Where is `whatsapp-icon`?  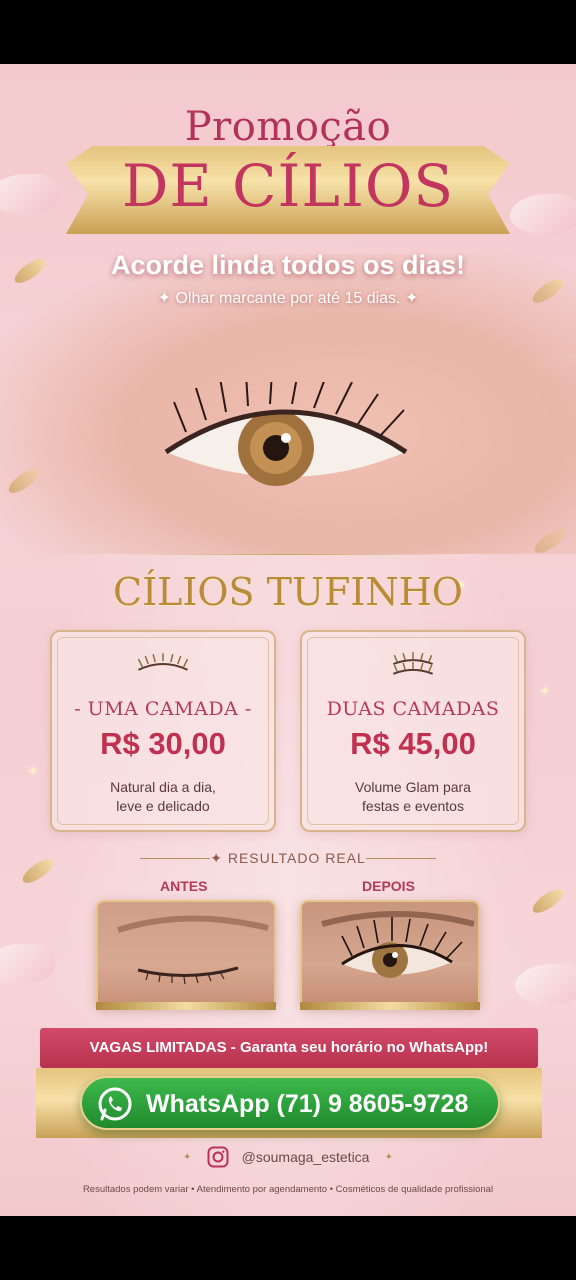 whatsapp-icon is located at coordinates (115, 1104).